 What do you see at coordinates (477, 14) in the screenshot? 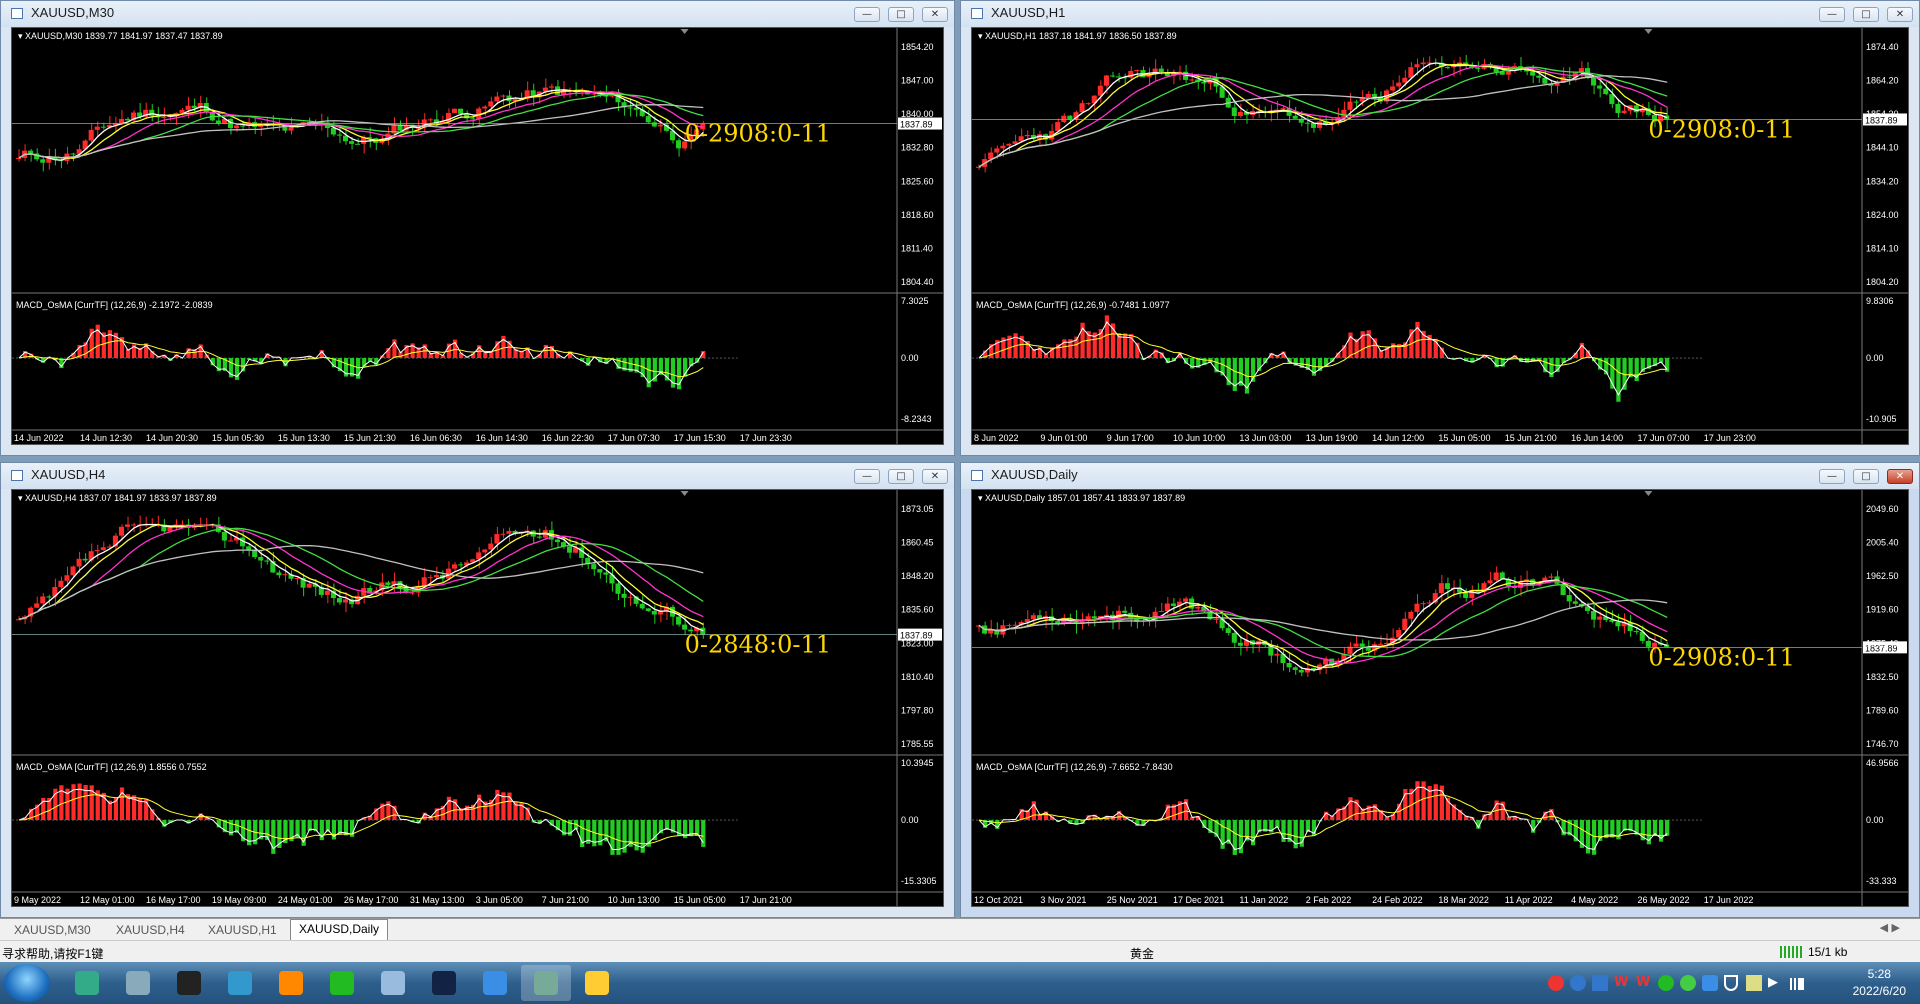
I see `window-titlebar: XAUUSD,M30 — □ ✕` at bounding box center [477, 14].